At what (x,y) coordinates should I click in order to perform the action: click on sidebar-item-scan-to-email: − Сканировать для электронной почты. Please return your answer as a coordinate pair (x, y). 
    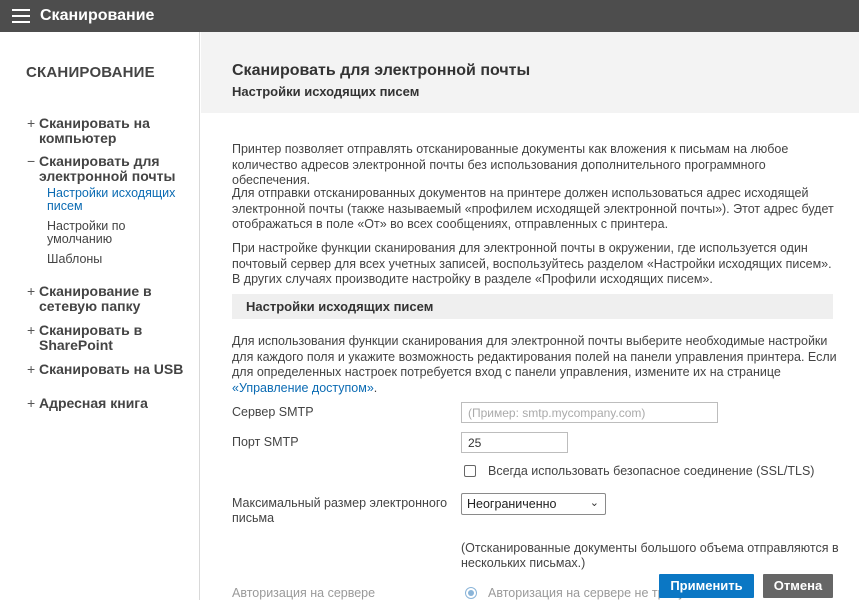
    Looking at the image, I should click on (107, 169).